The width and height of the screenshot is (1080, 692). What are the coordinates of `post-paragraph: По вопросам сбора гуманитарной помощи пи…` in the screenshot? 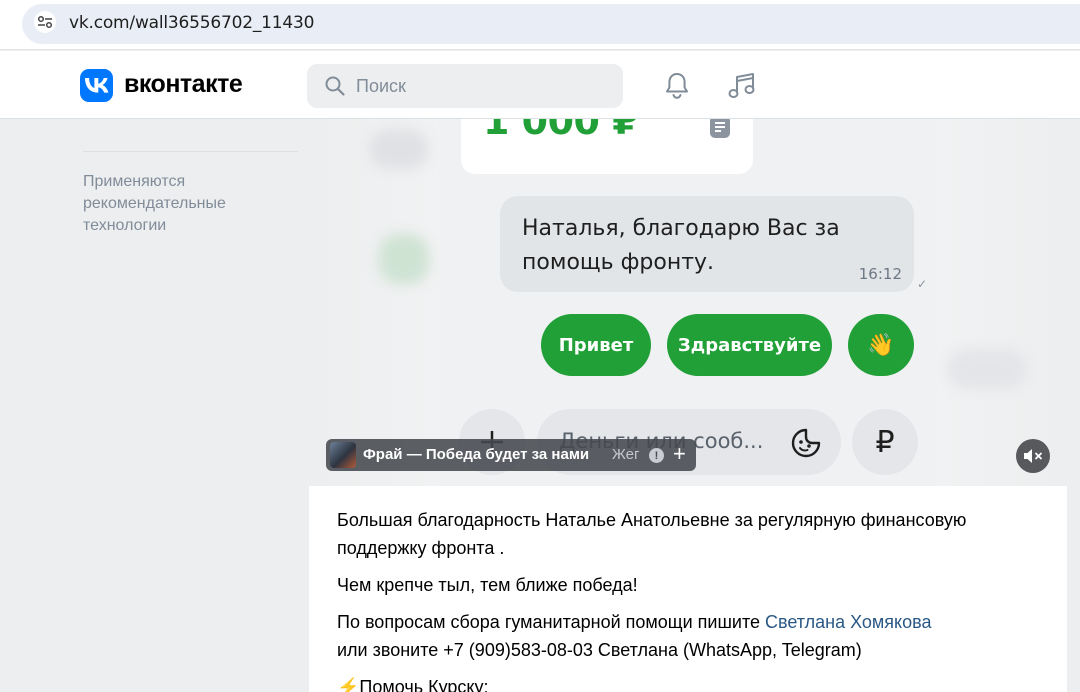 It's located at (687, 636).